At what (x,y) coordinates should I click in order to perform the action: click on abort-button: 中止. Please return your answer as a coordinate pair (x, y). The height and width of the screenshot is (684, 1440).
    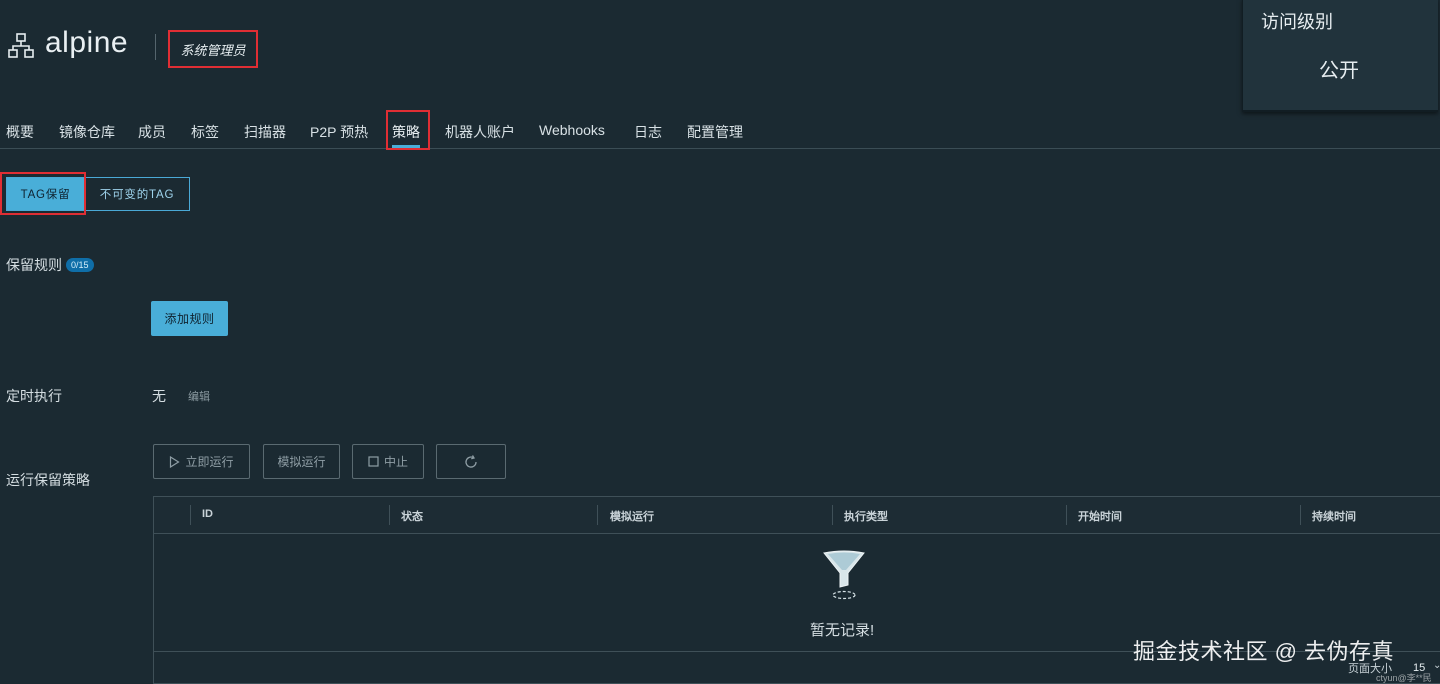
    Looking at the image, I should click on (388, 461).